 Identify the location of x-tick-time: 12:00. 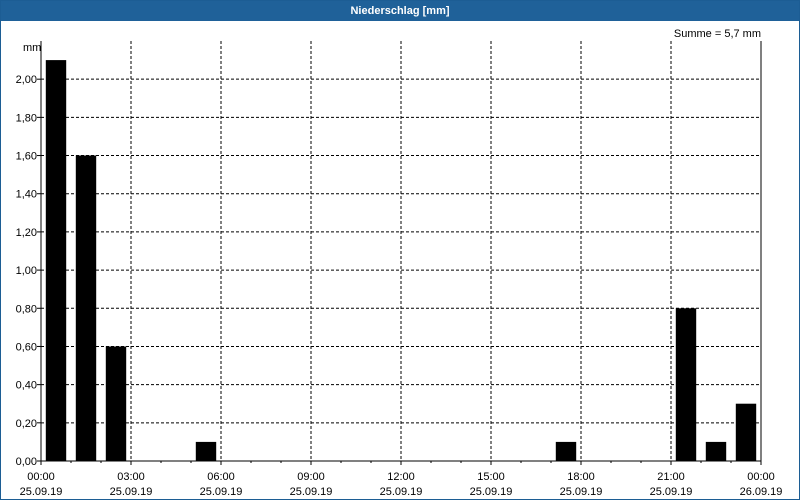
(401, 477).